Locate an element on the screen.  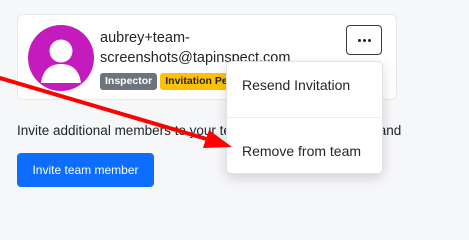
avatar is located at coordinates (61, 58).